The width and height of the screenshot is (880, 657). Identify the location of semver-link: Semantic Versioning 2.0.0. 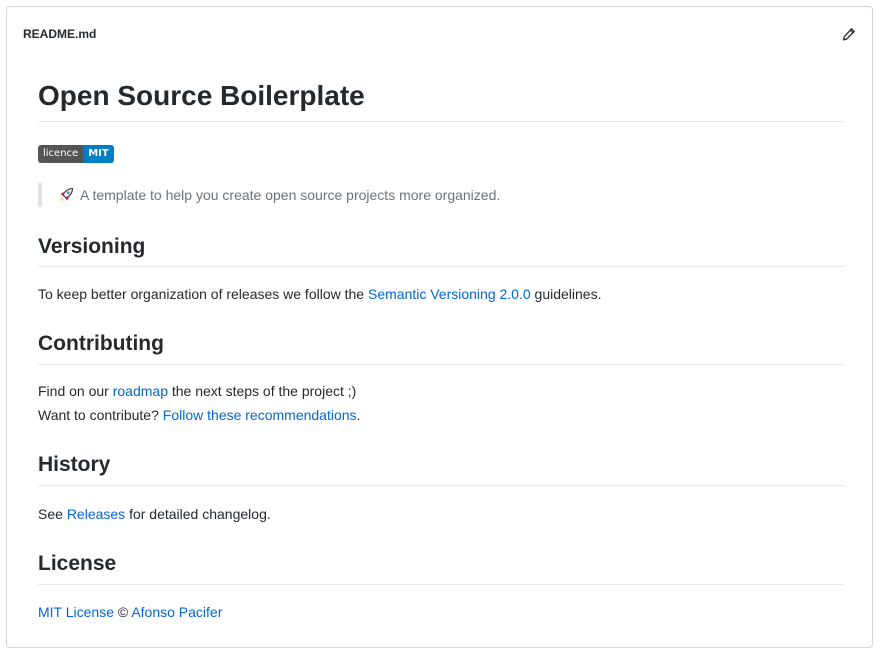
(449, 294).